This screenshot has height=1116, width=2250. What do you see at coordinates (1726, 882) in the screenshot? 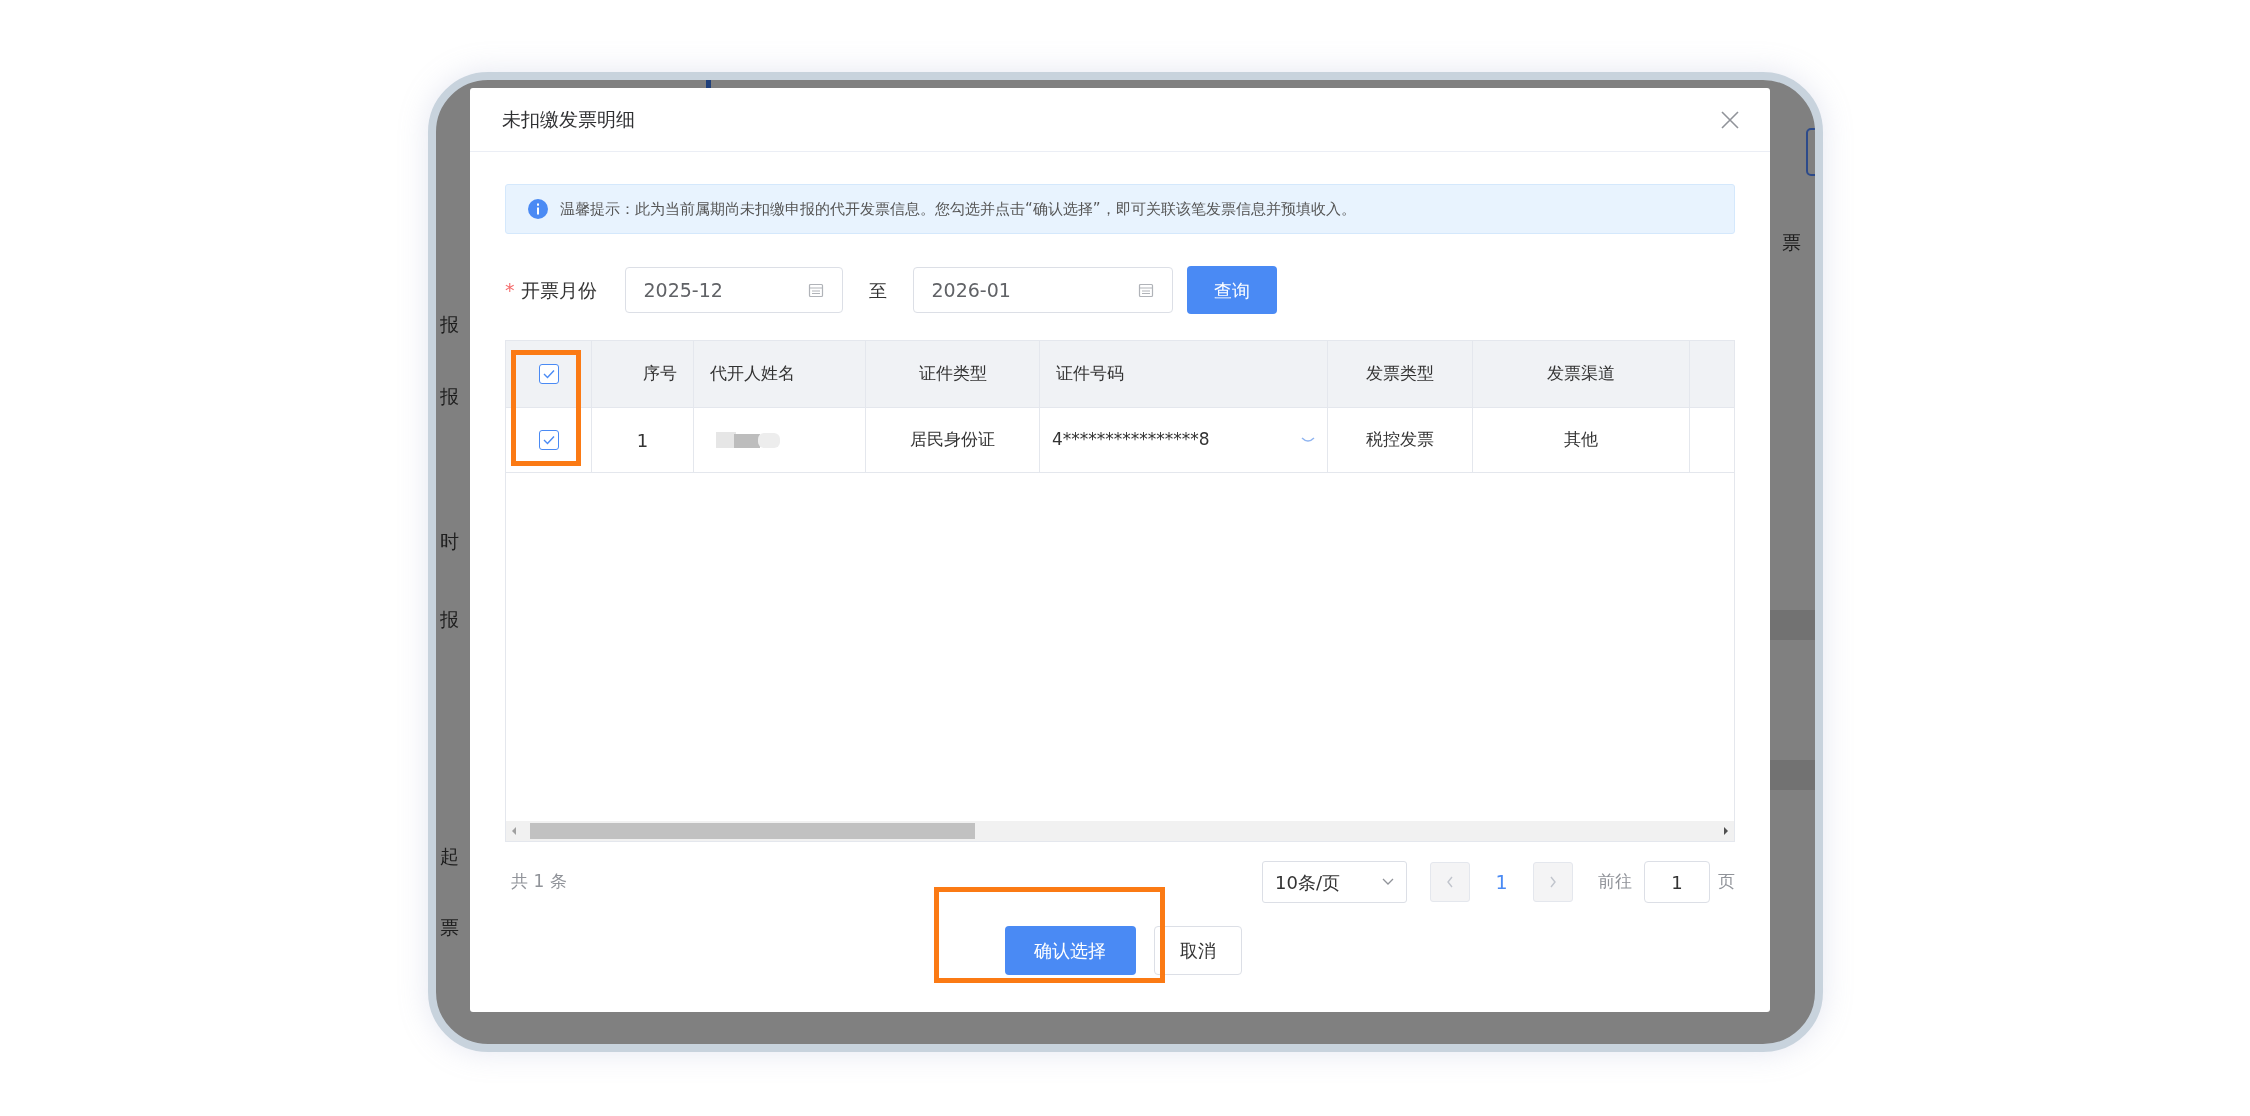
I see `goto-suffix: 页` at bounding box center [1726, 882].